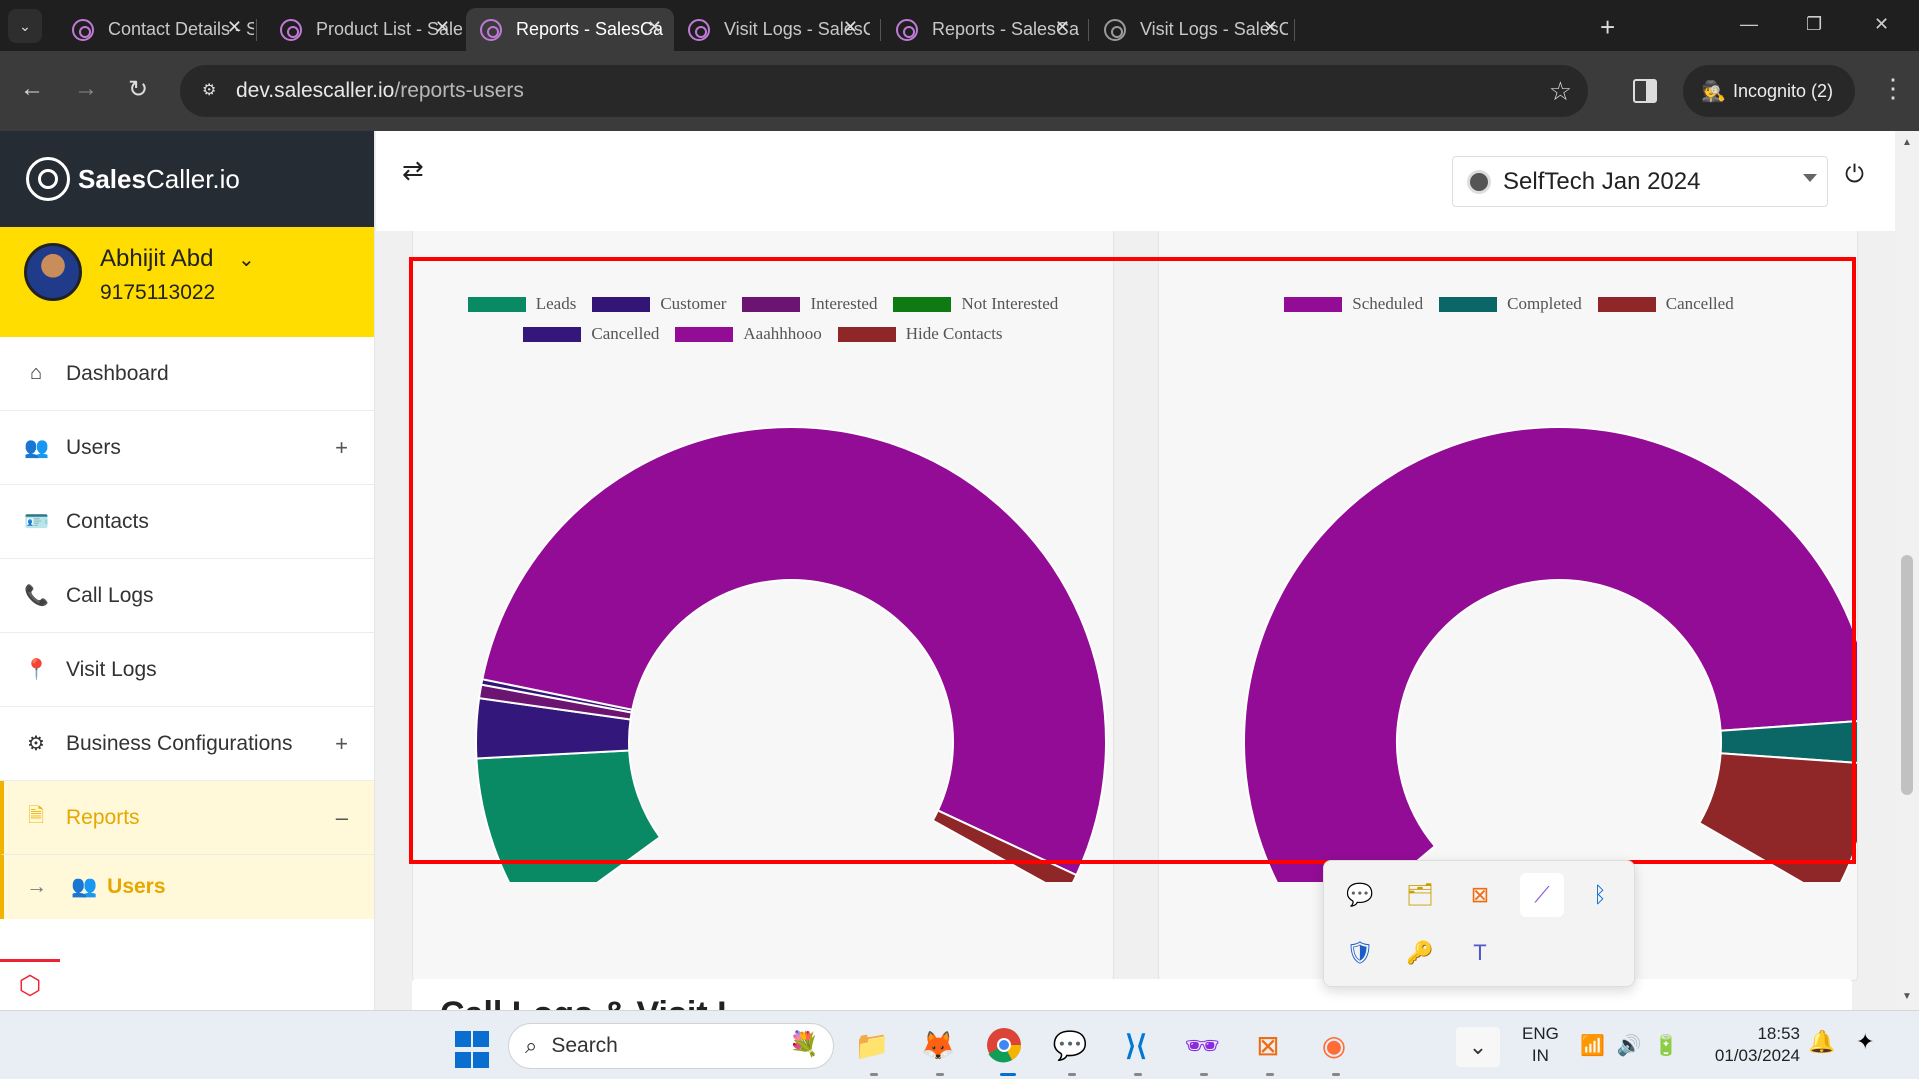  What do you see at coordinates (1777, 817) in the screenshot?
I see `pie-slice-cancelled` at bounding box center [1777, 817].